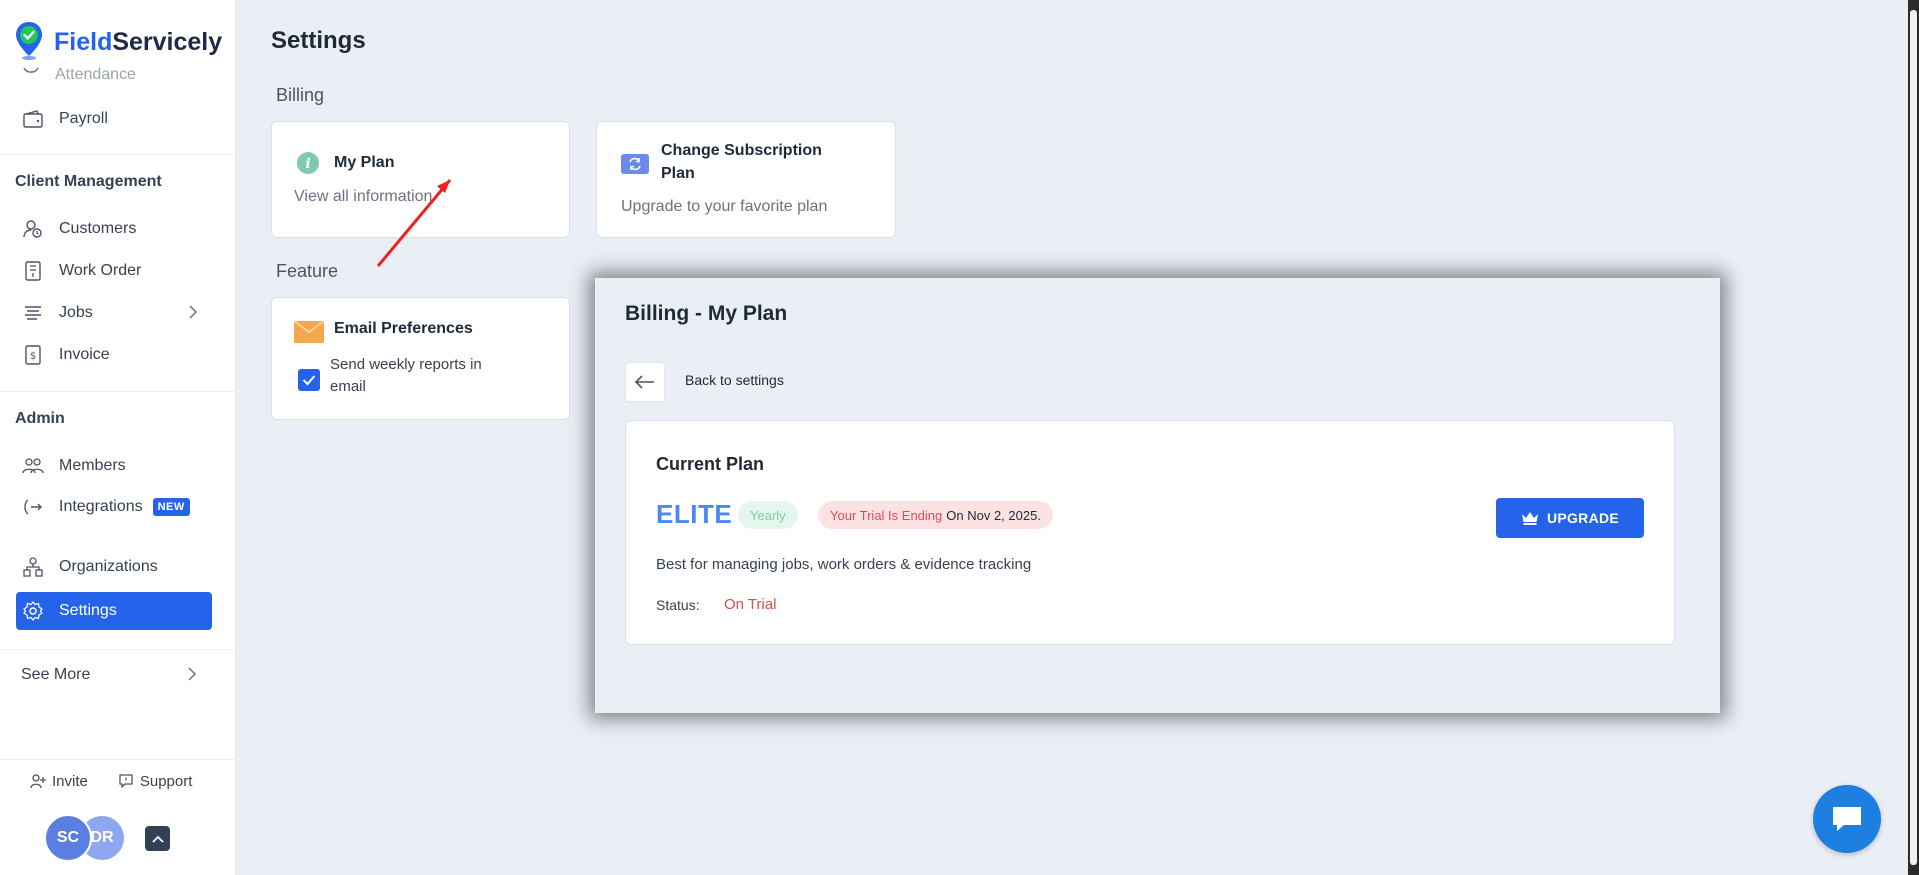 The width and height of the screenshot is (1919, 875). What do you see at coordinates (114, 355) in the screenshot?
I see `sidebar-item-invoice: $ Invoice` at bounding box center [114, 355].